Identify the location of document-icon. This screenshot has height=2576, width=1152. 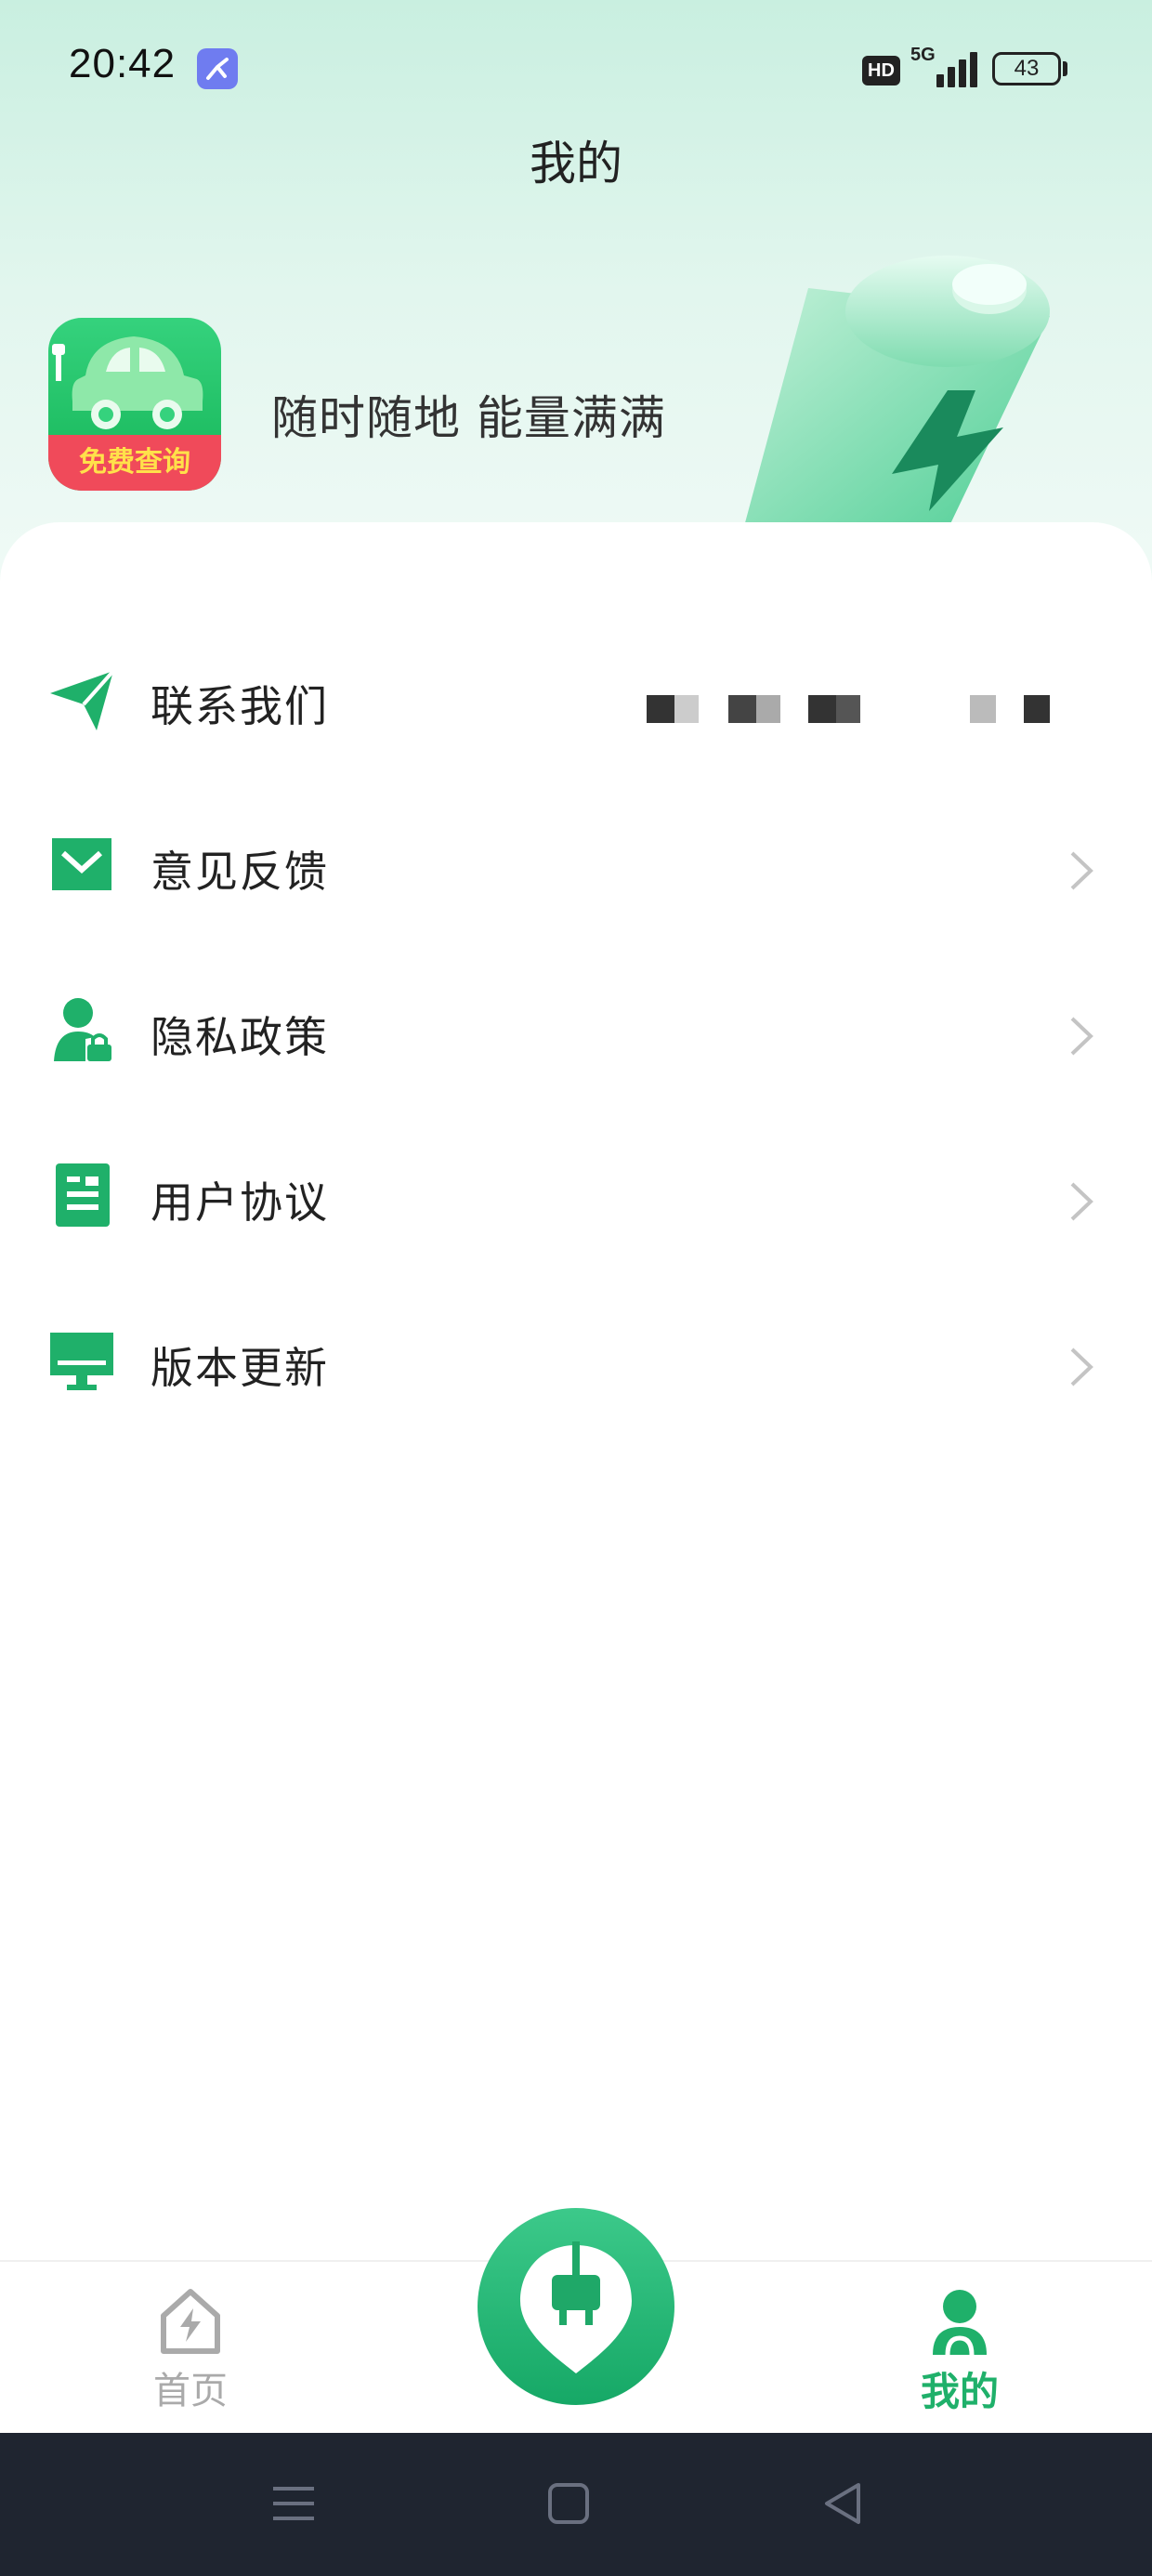
(81, 1195).